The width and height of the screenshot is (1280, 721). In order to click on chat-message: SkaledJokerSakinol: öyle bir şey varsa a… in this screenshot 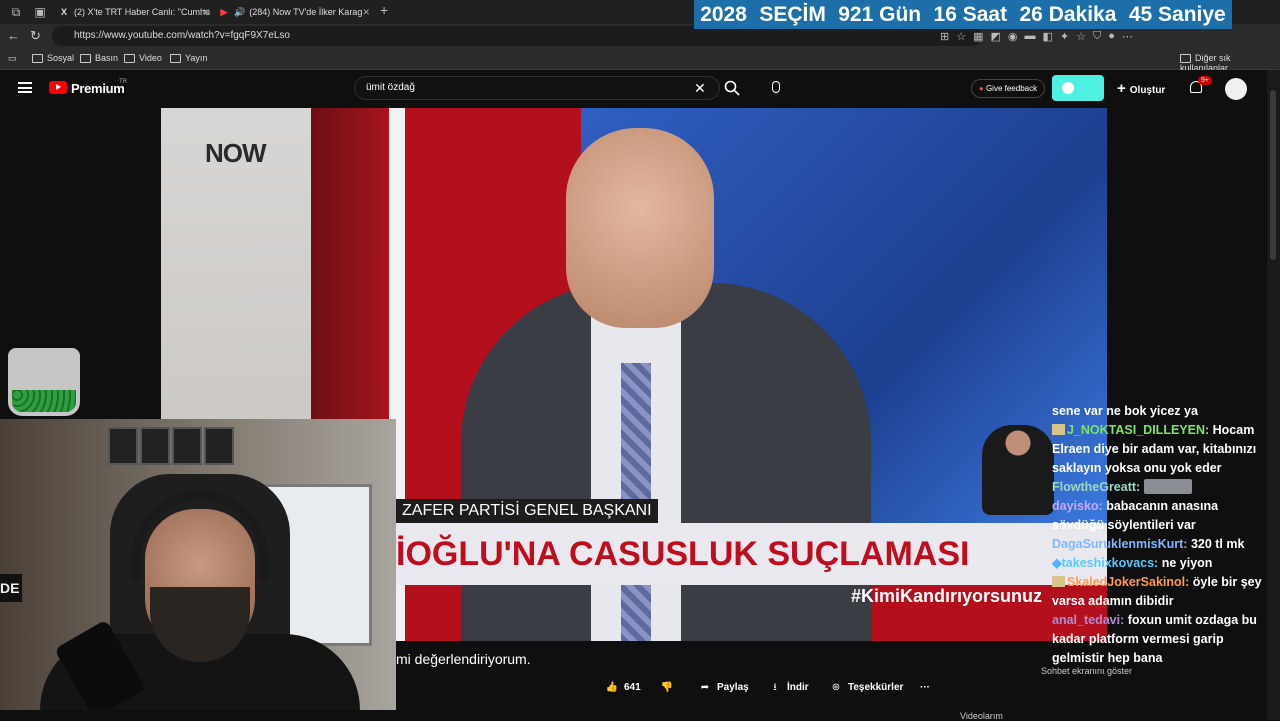, I will do `click(1159, 592)`.